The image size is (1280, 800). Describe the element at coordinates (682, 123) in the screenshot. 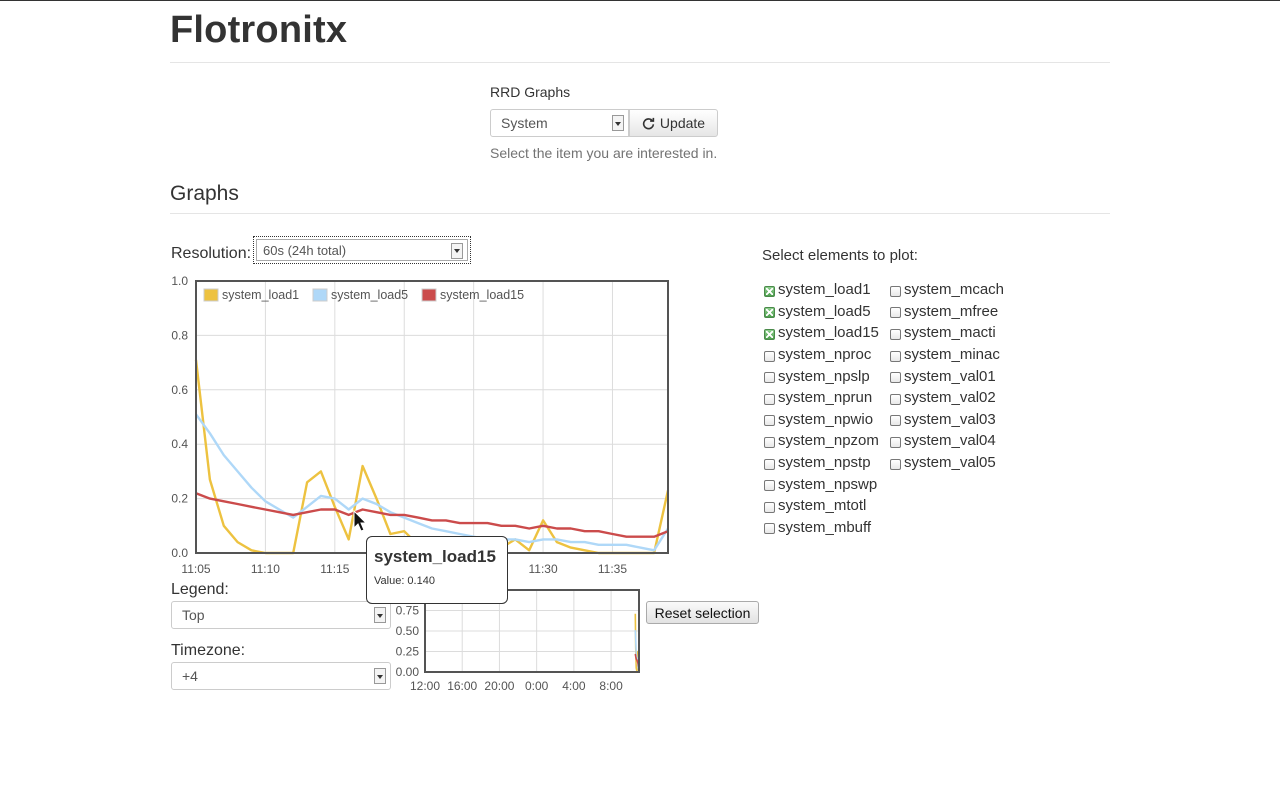

I see `update-button-label: Update` at that location.